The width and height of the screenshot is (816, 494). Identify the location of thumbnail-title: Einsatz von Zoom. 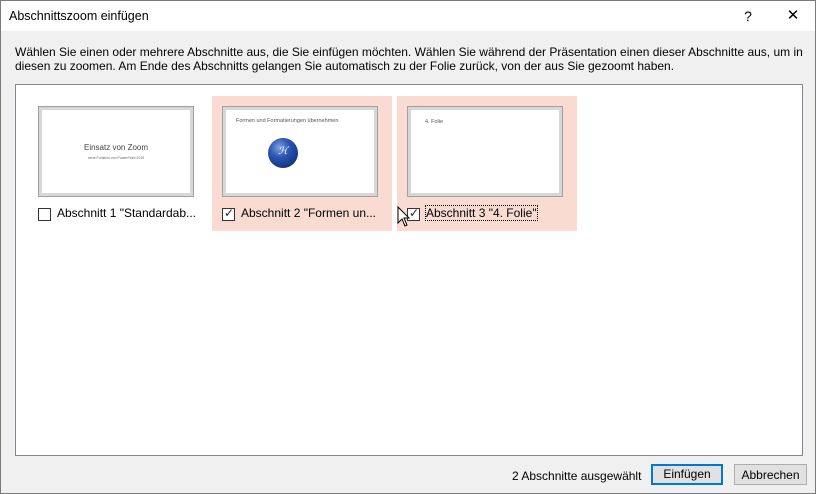
(116, 147).